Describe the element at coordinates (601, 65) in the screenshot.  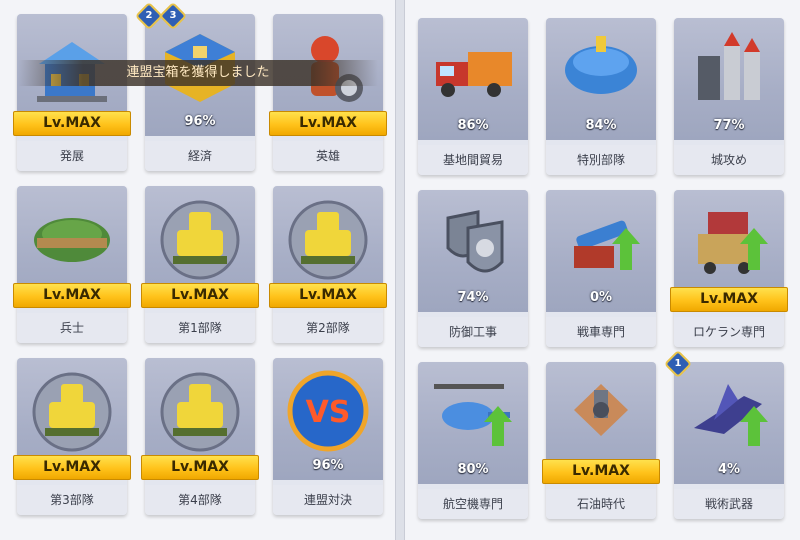
I see `special-helmet-icon` at that location.